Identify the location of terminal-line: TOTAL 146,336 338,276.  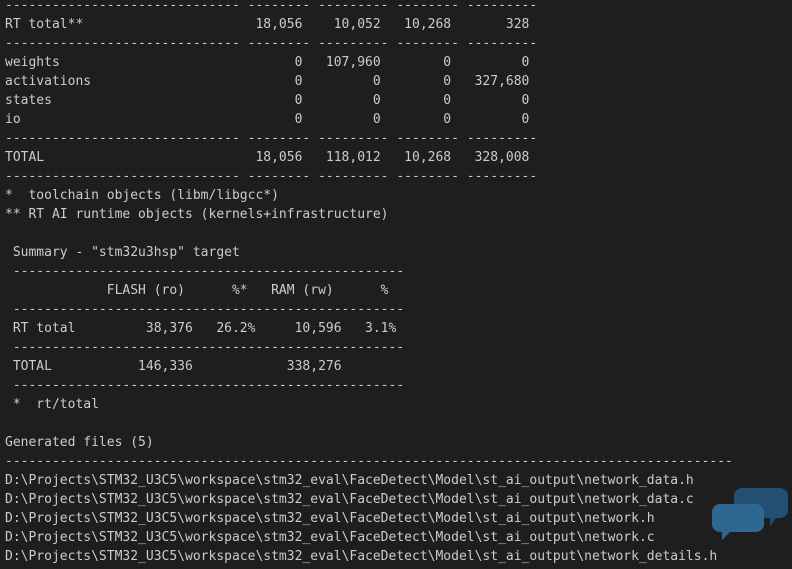
(173, 366).